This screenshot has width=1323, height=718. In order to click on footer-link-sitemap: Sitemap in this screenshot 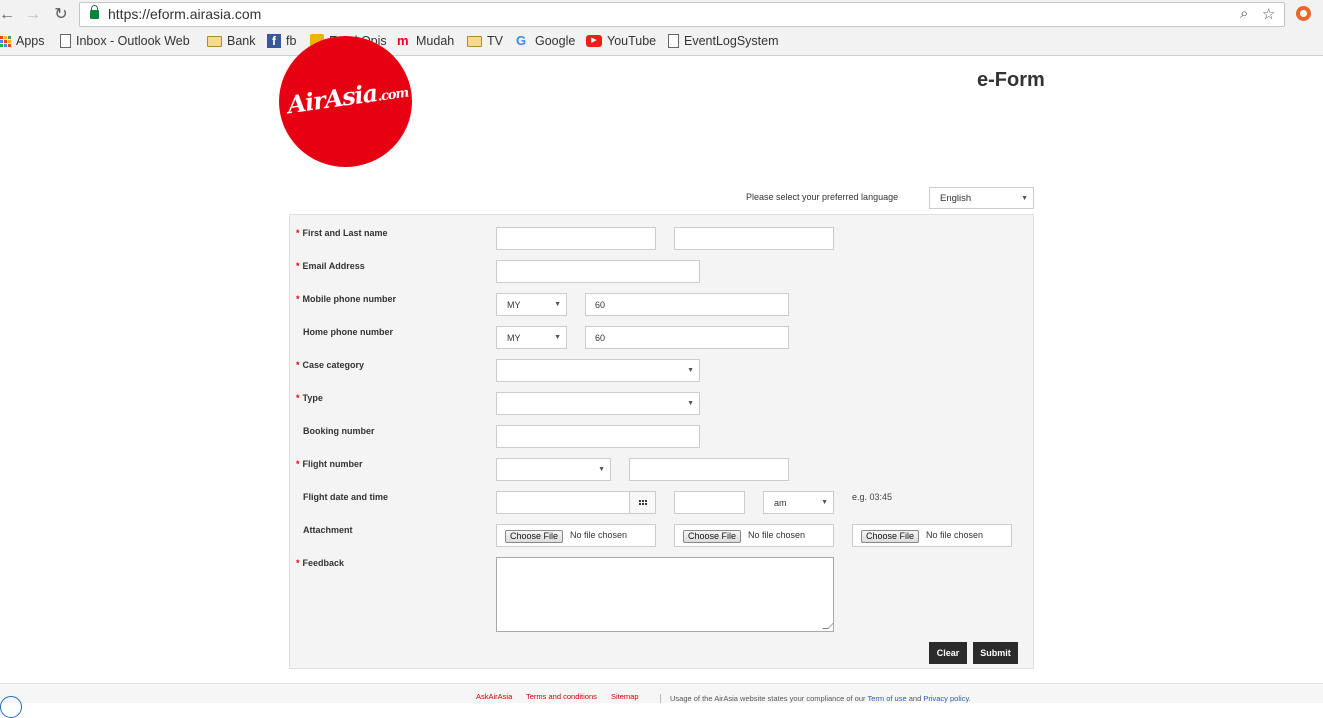, I will do `click(625, 696)`.